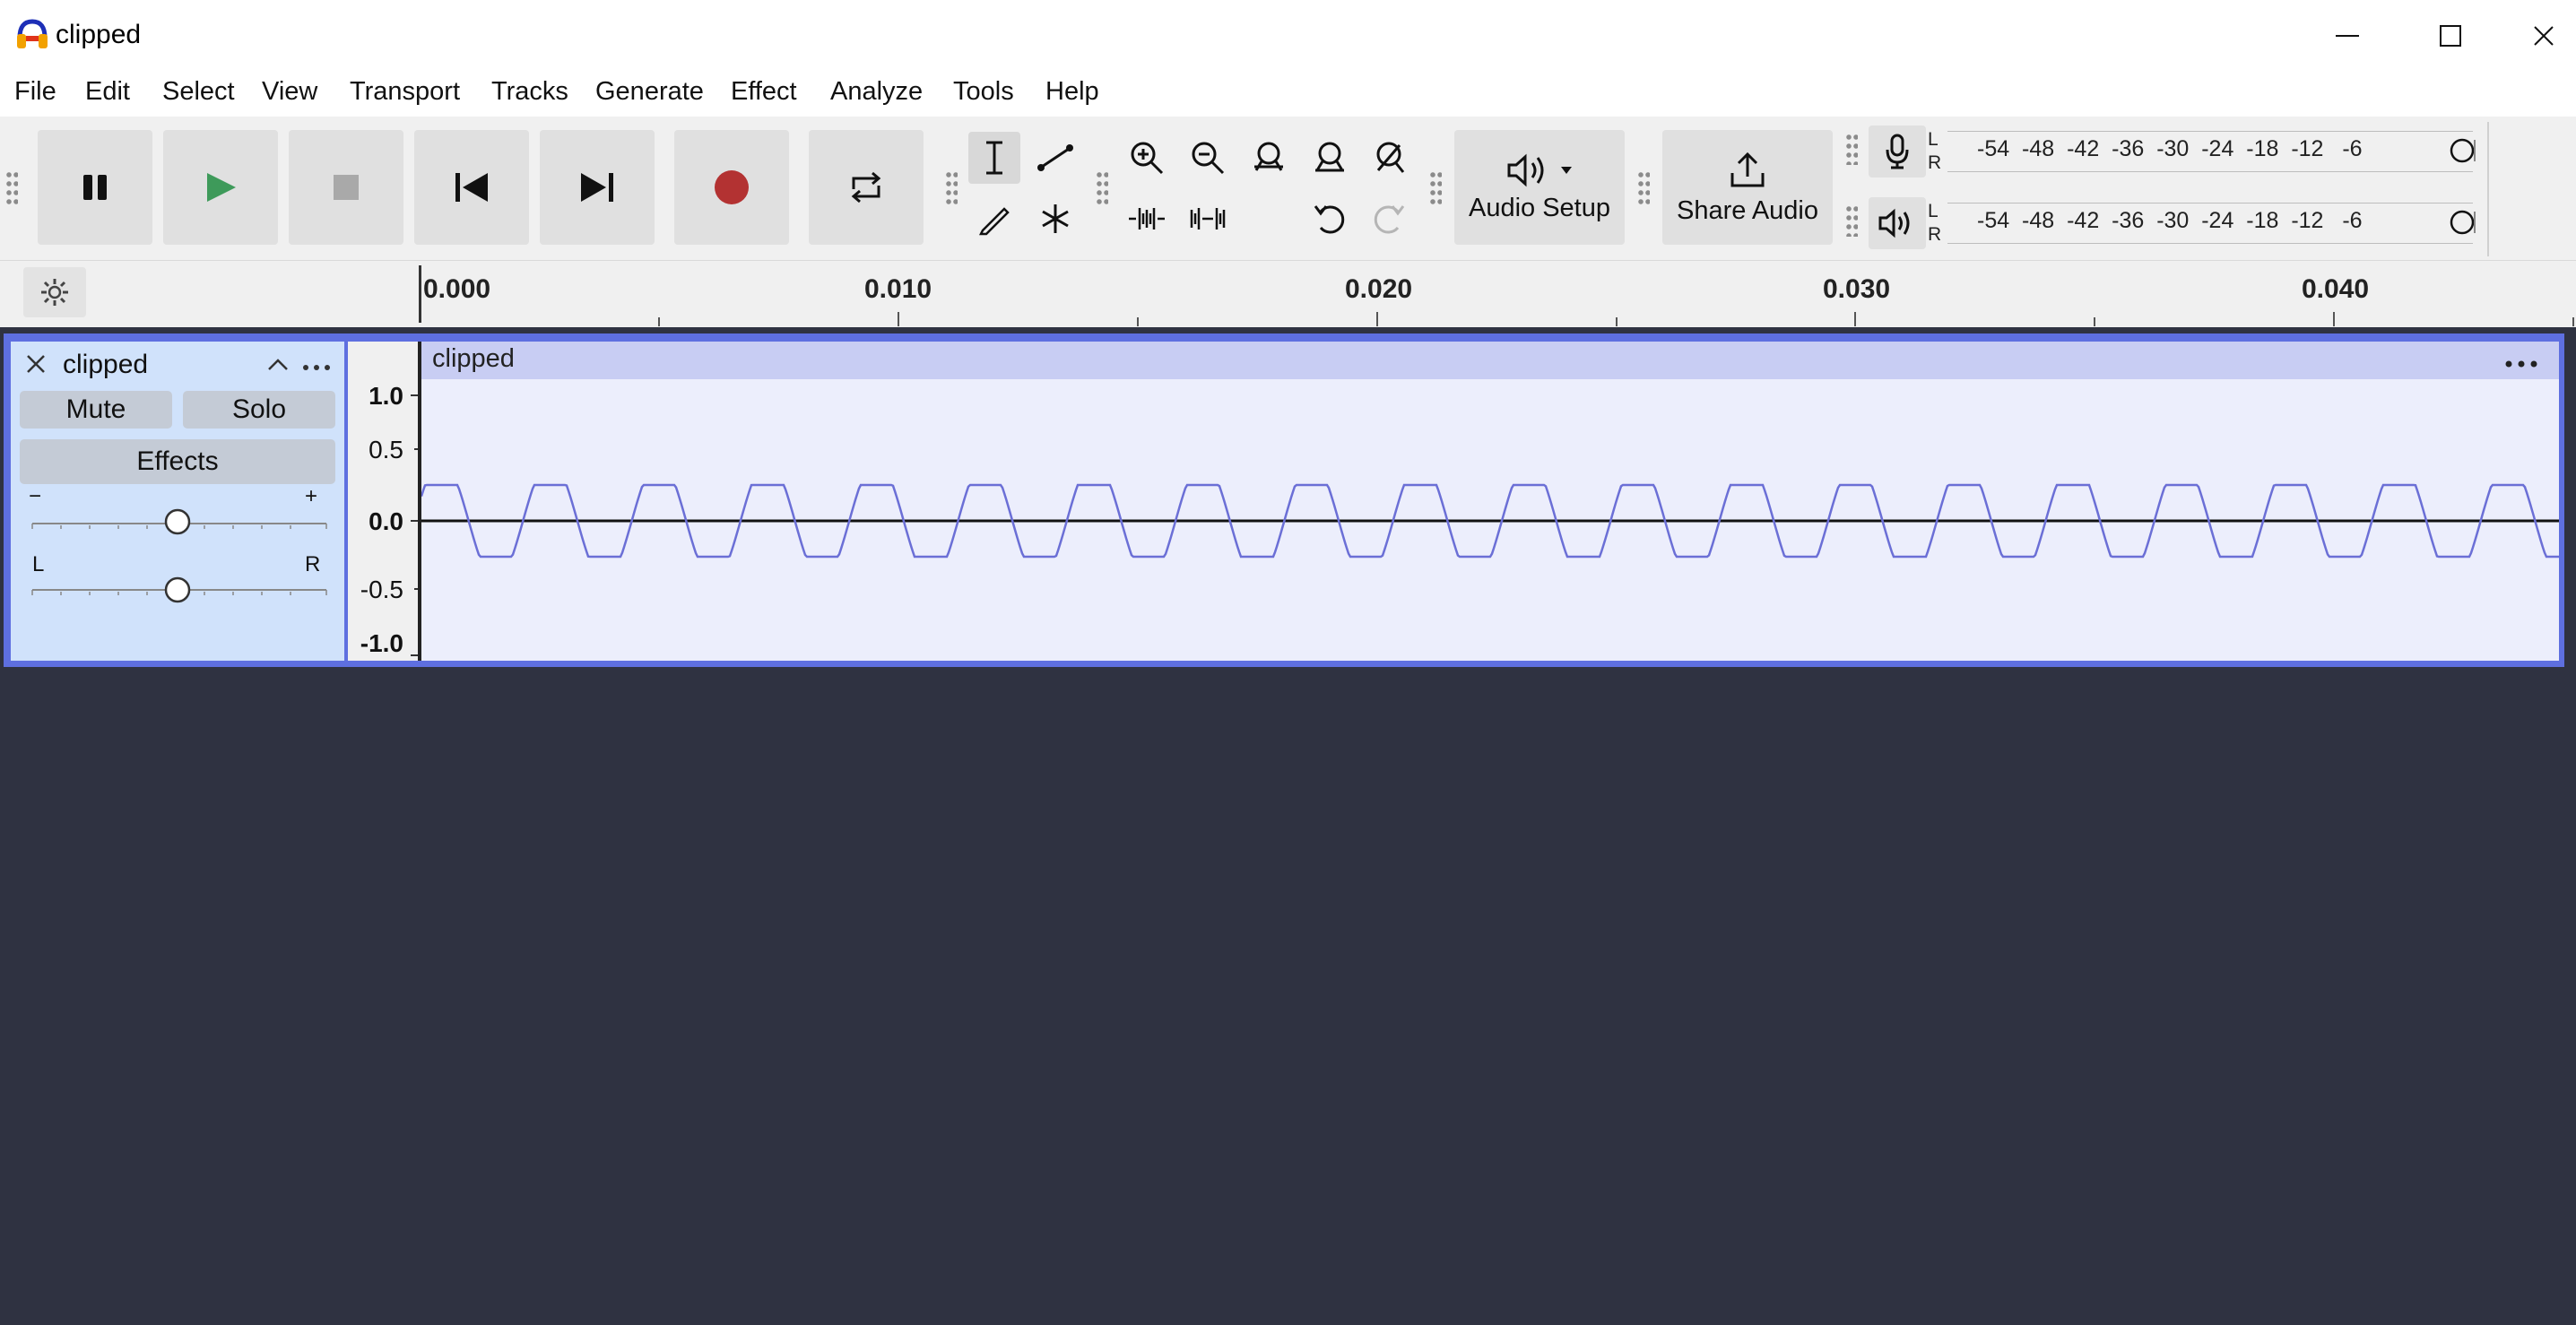 This screenshot has height=1325, width=2576. What do you see at coordinates (1072, 92) in the screenshot?
I see `menu-help: Help` at bounding box center [1072, 92].